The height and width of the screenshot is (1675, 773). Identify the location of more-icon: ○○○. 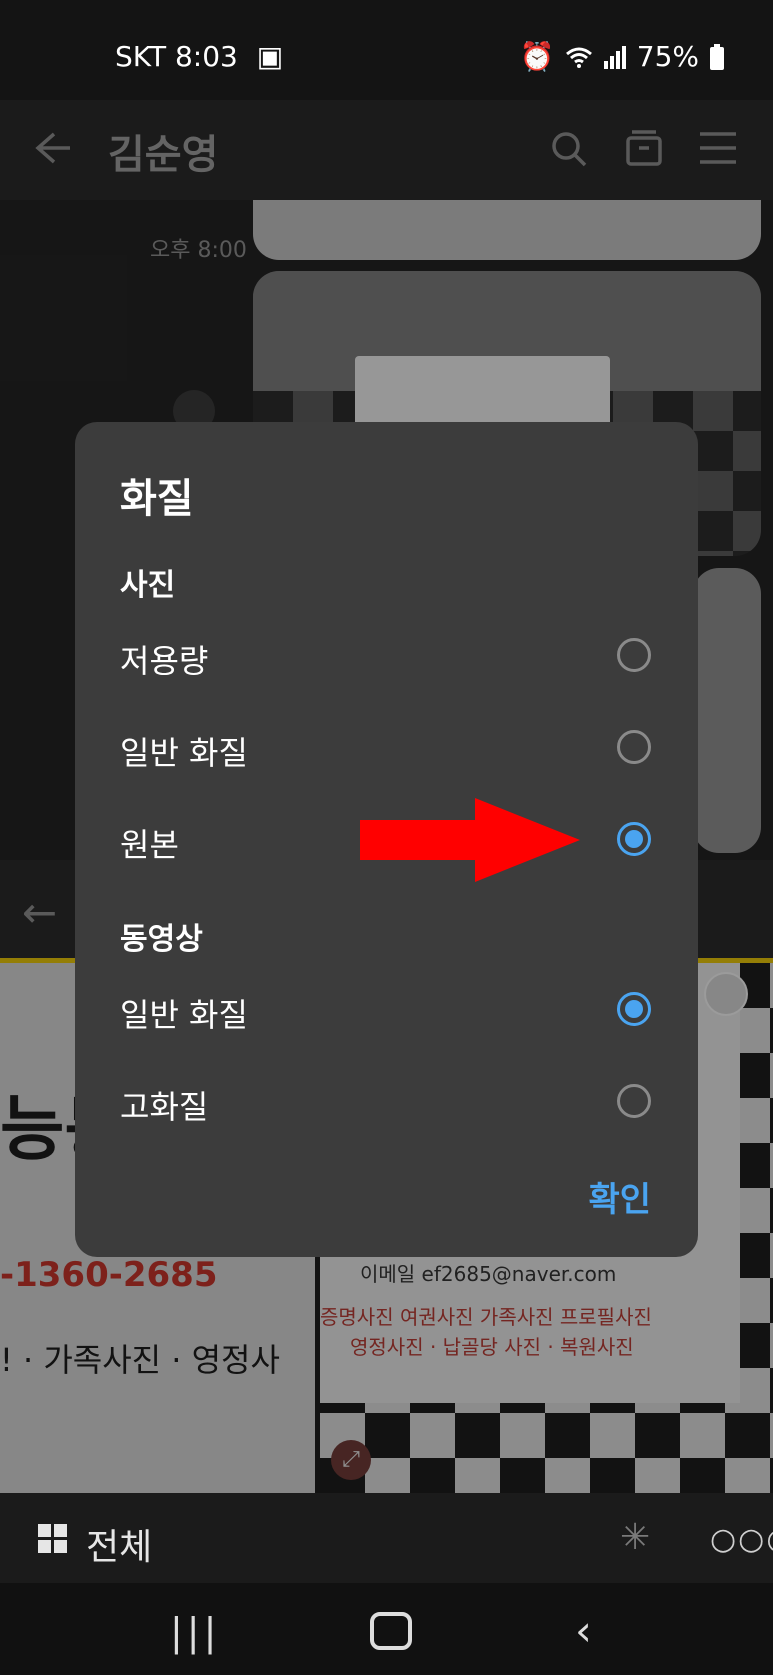
(741, 1539).